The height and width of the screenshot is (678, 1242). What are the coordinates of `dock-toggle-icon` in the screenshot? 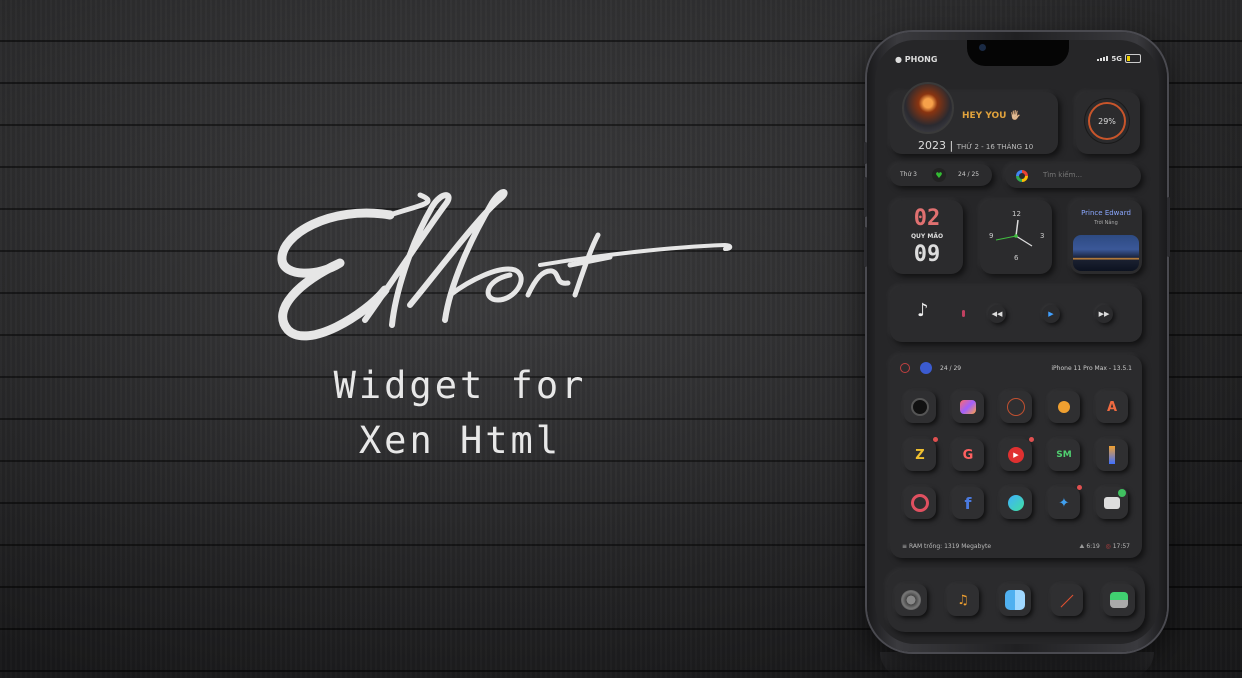 It's located at (1119, 600).